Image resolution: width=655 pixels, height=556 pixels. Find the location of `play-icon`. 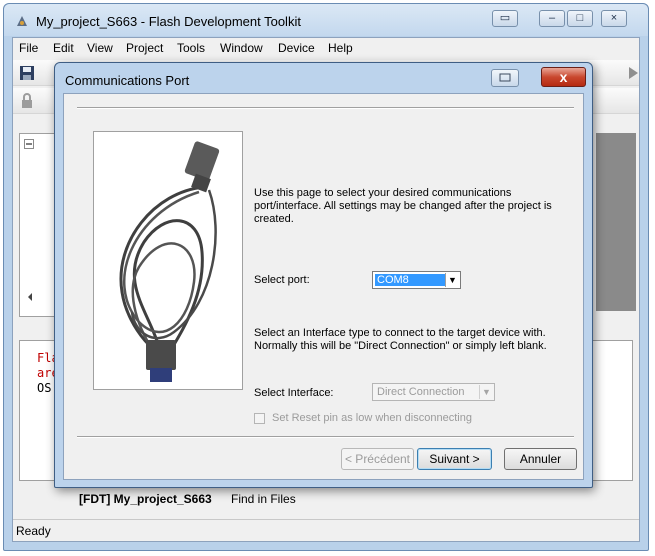

play-icon is located at coordinates (633, 73).